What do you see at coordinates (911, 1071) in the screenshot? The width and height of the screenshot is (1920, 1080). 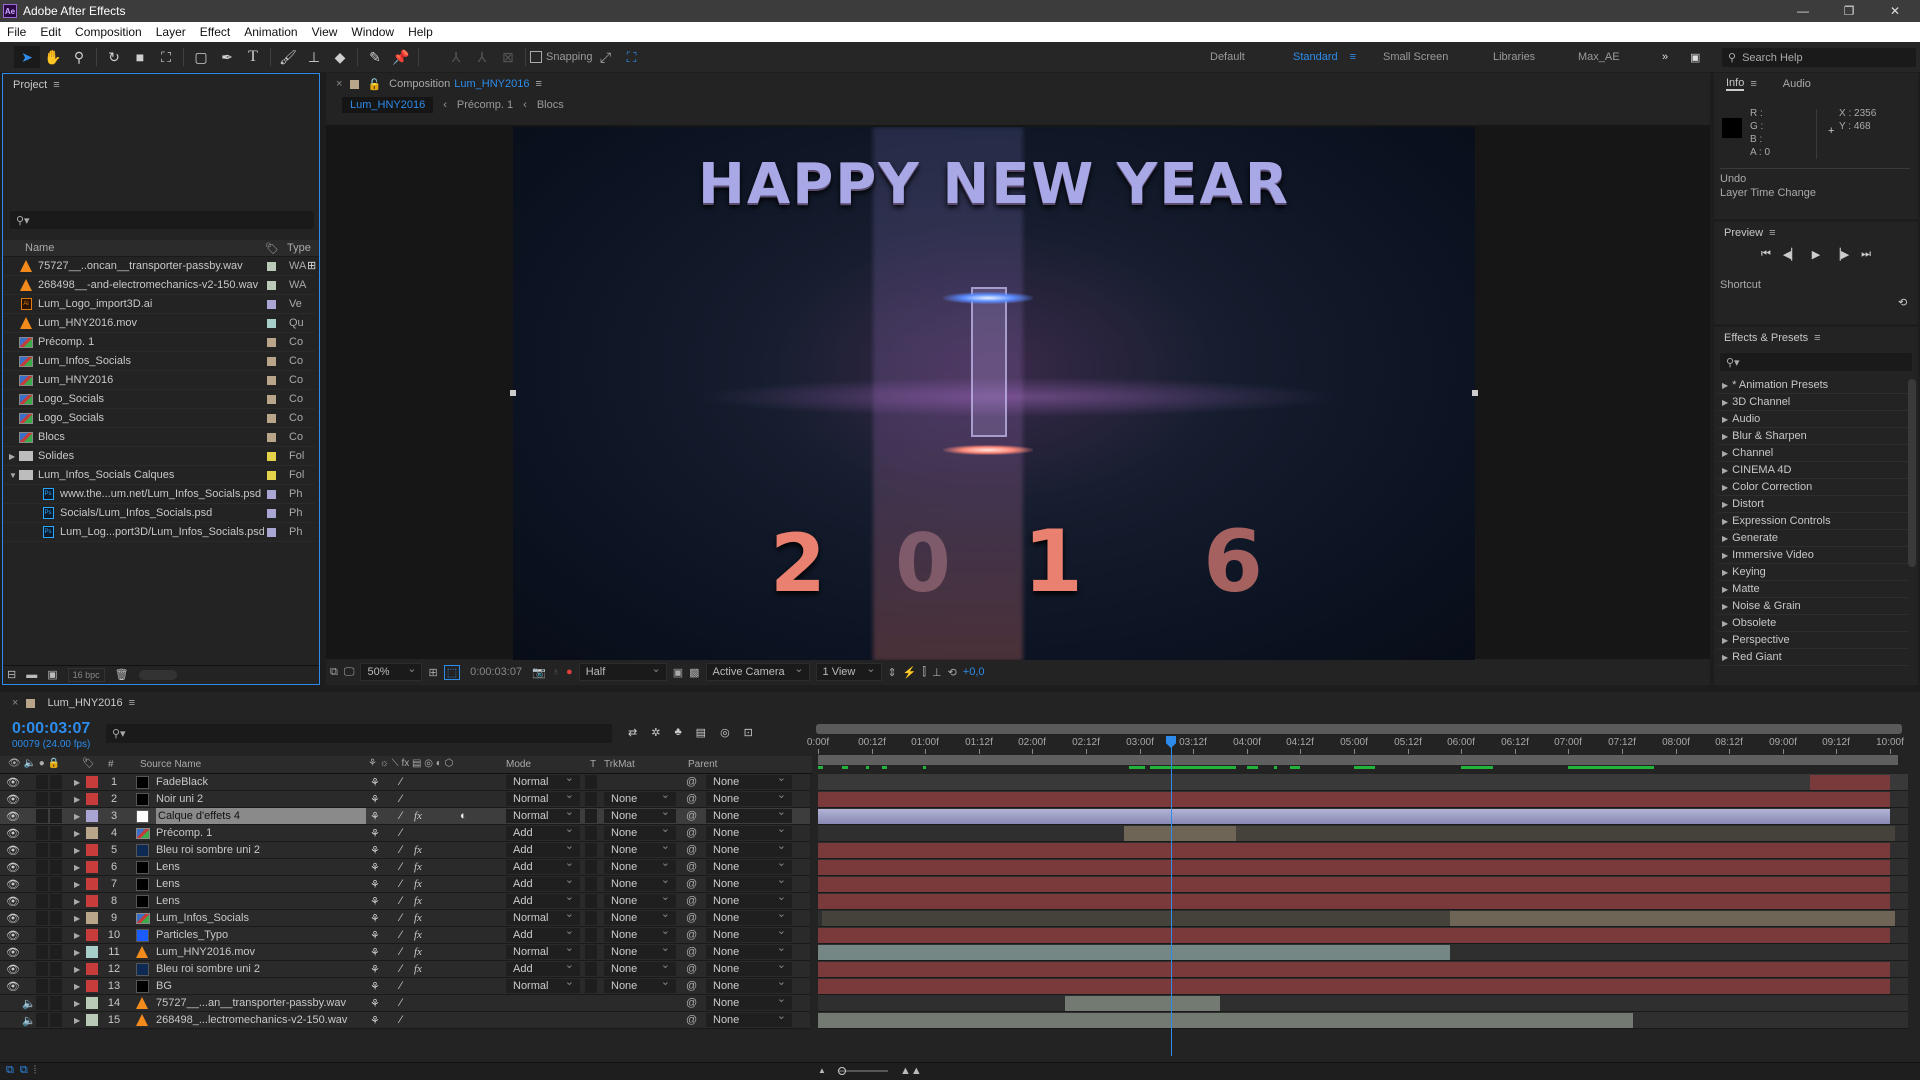 I see `zoom-in-icon: ▲▲` at bounding box center [911, 1071].